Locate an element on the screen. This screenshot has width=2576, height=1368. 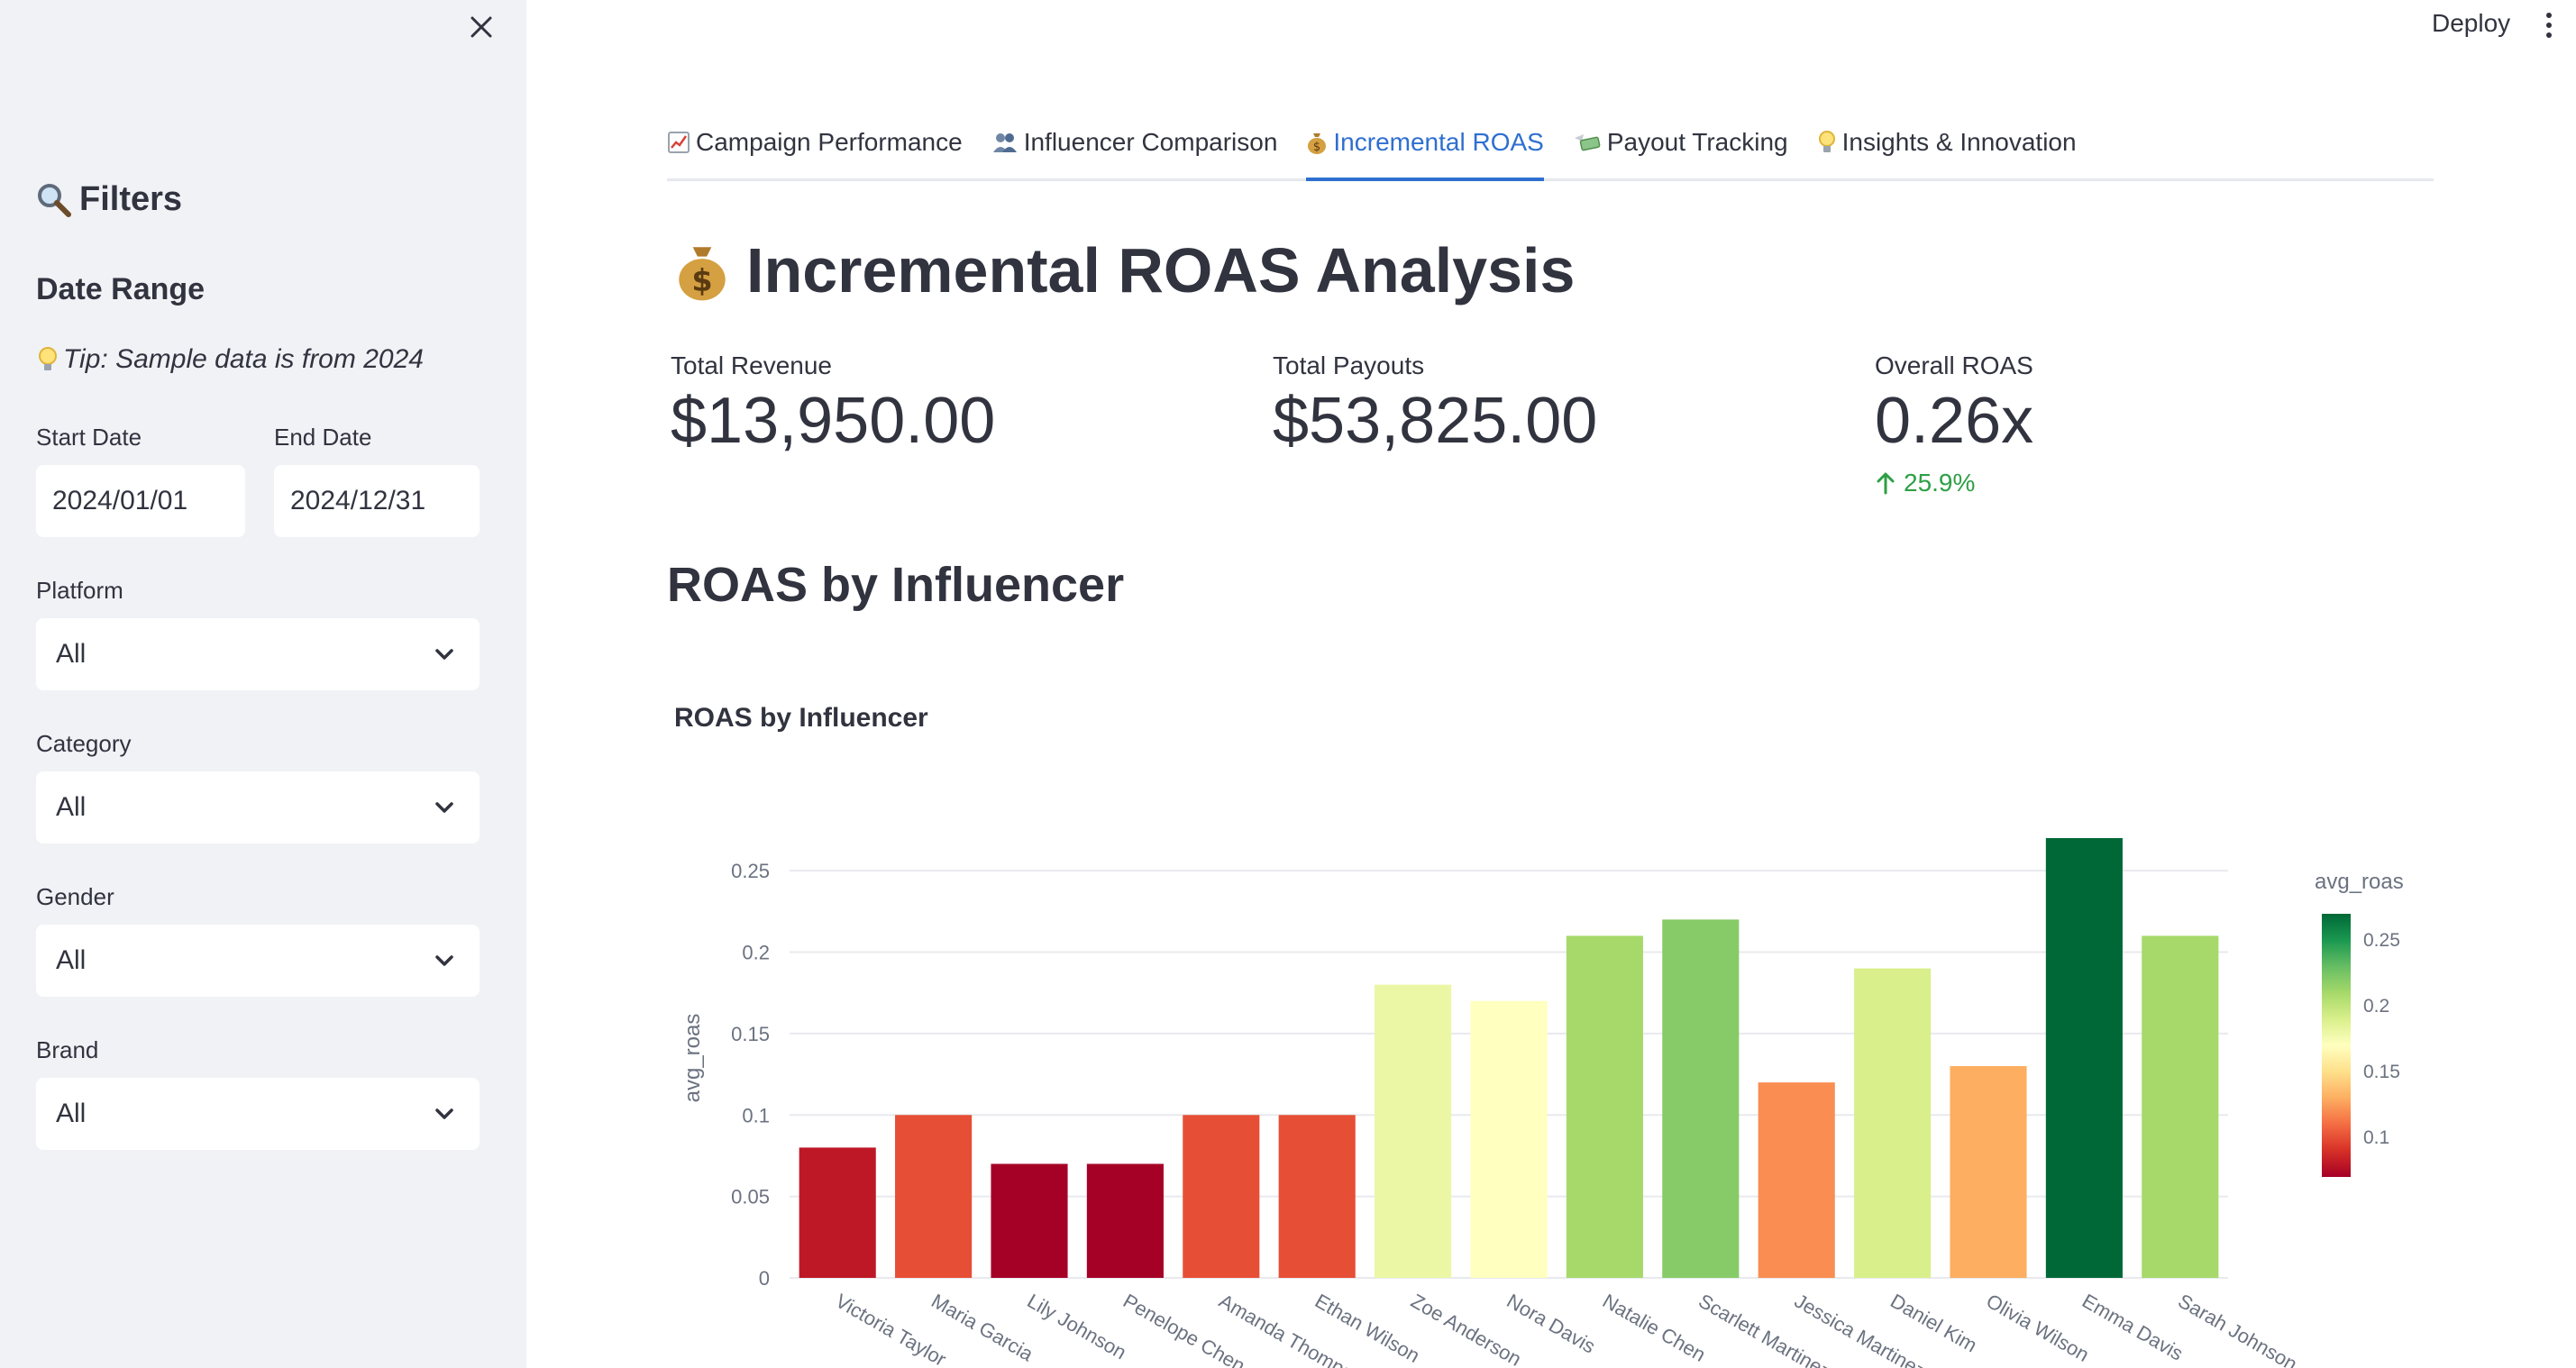
page-title: $ Incremental ROAS Analysis is located at coordinates (1124, 270).